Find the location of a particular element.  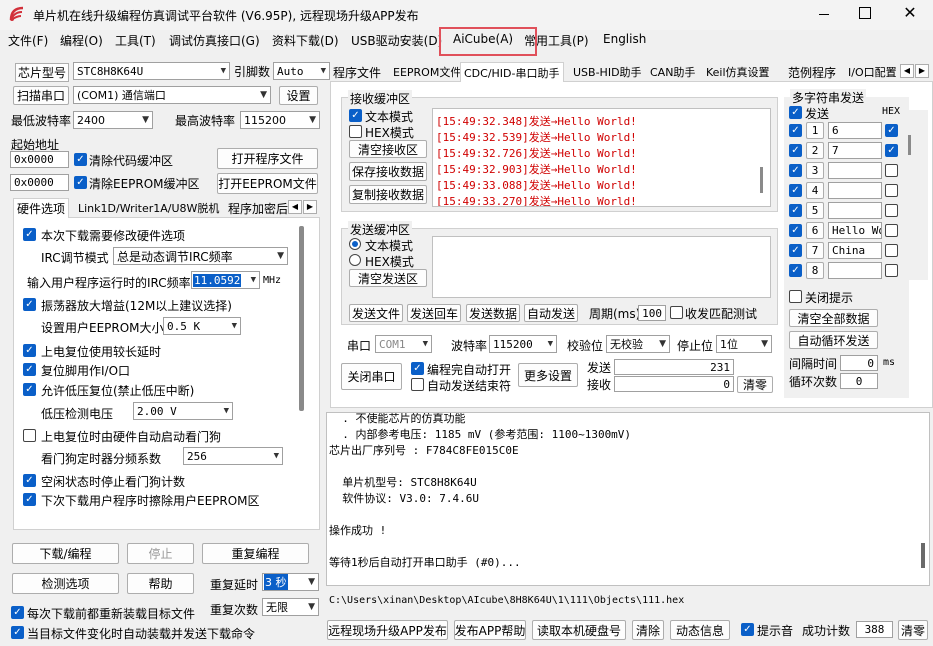

publish-help-button: 发布APP帮助 is located at coordinates (490, 630).